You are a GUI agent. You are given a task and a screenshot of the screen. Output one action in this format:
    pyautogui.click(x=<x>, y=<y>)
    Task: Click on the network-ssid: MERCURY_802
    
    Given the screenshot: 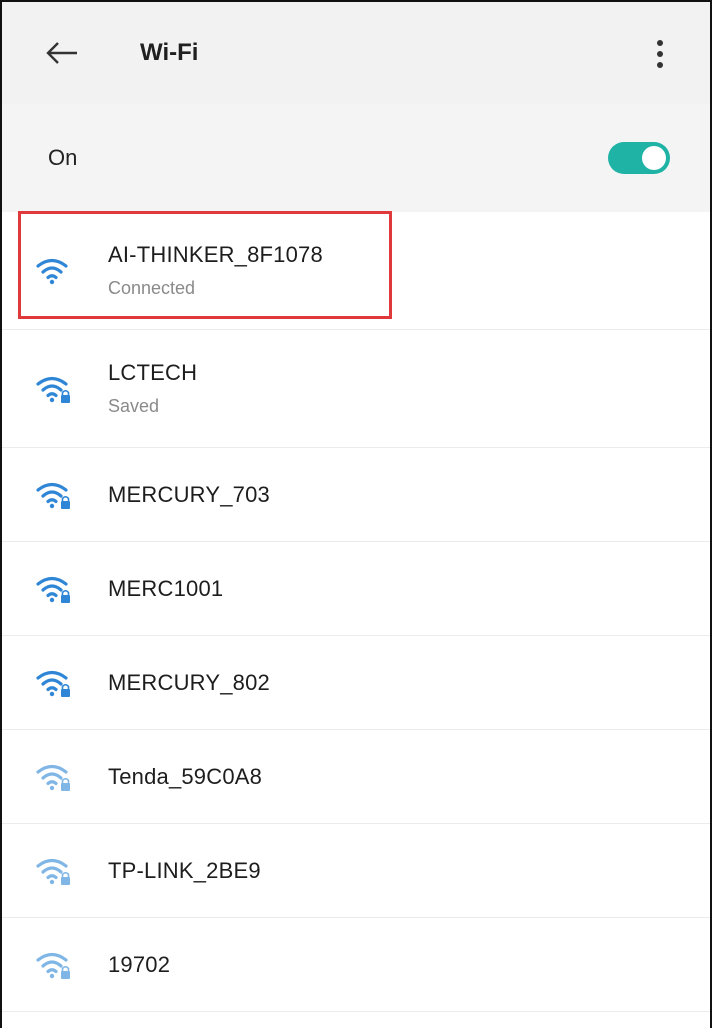 What is the action you would take?
    pyautogui.click(x=189, y=682)
    